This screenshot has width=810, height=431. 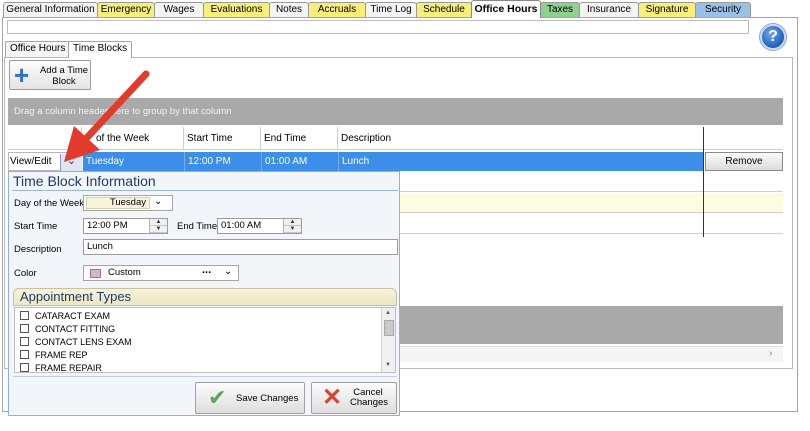 I want to click on list-item: FRAME REP, so click(x=54, y=355).